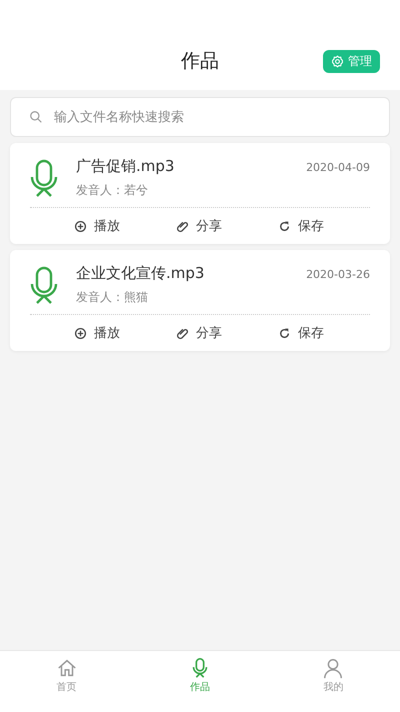 Image resolution: width=400 pixels, height=712 pixels. I want to click on settings-icon, so click(337, 61).